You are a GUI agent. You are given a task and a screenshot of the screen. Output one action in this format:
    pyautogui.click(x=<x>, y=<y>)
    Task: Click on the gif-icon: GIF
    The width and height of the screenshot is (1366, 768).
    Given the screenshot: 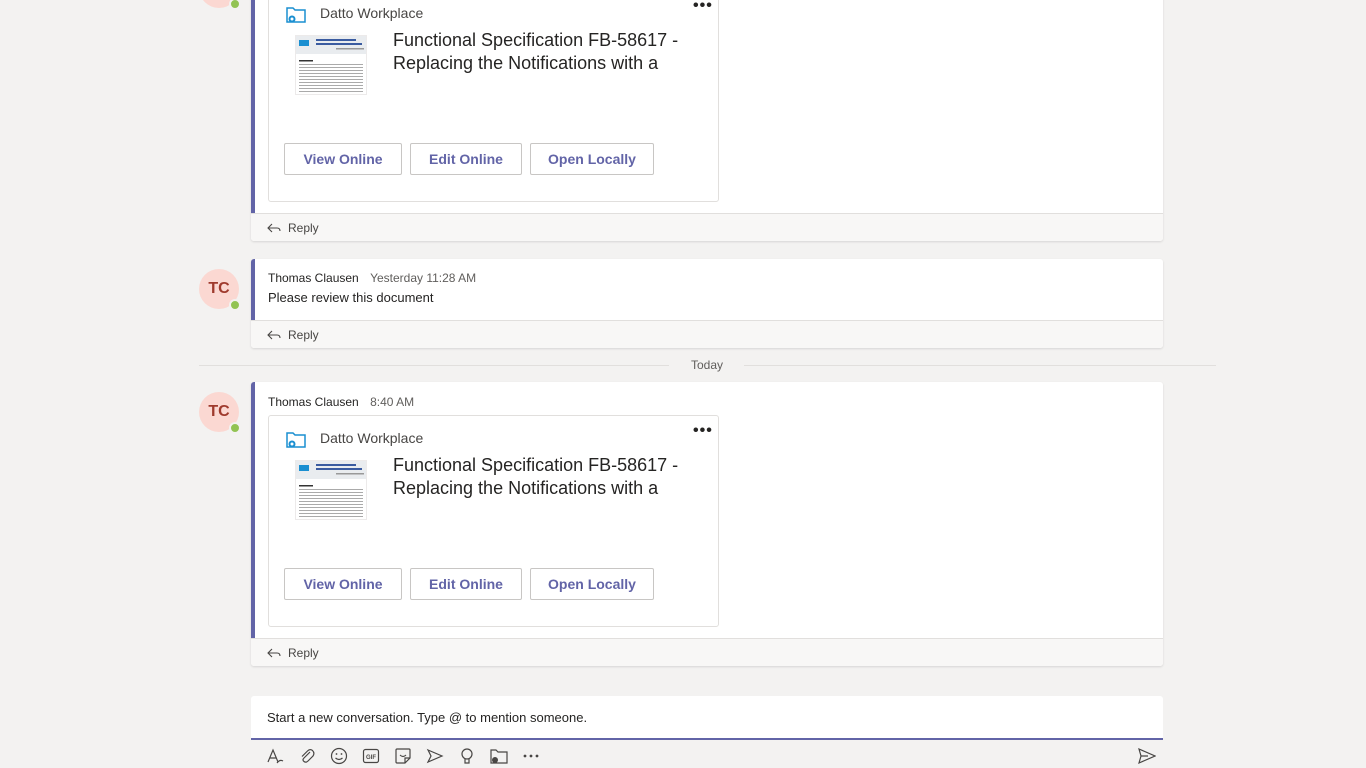 What is the action you would take?
    pyautogui.click(x=371, y=756)
    